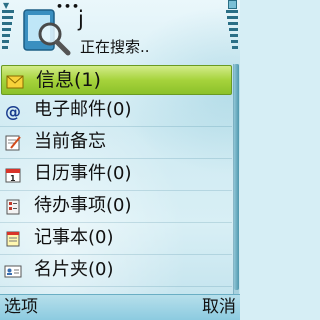  I want to click on list-item-label: 信息(1), so click(68, 80).